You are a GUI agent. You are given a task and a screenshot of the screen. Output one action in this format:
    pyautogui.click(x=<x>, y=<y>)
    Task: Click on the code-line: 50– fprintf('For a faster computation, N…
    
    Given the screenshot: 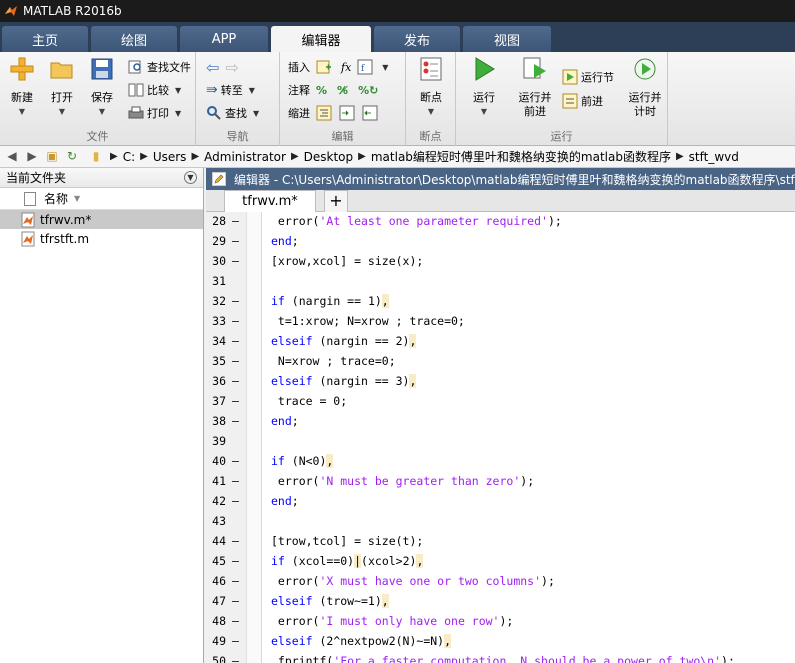 What is the action you would take?
    pyautogui.click(x=500, y=657)
    